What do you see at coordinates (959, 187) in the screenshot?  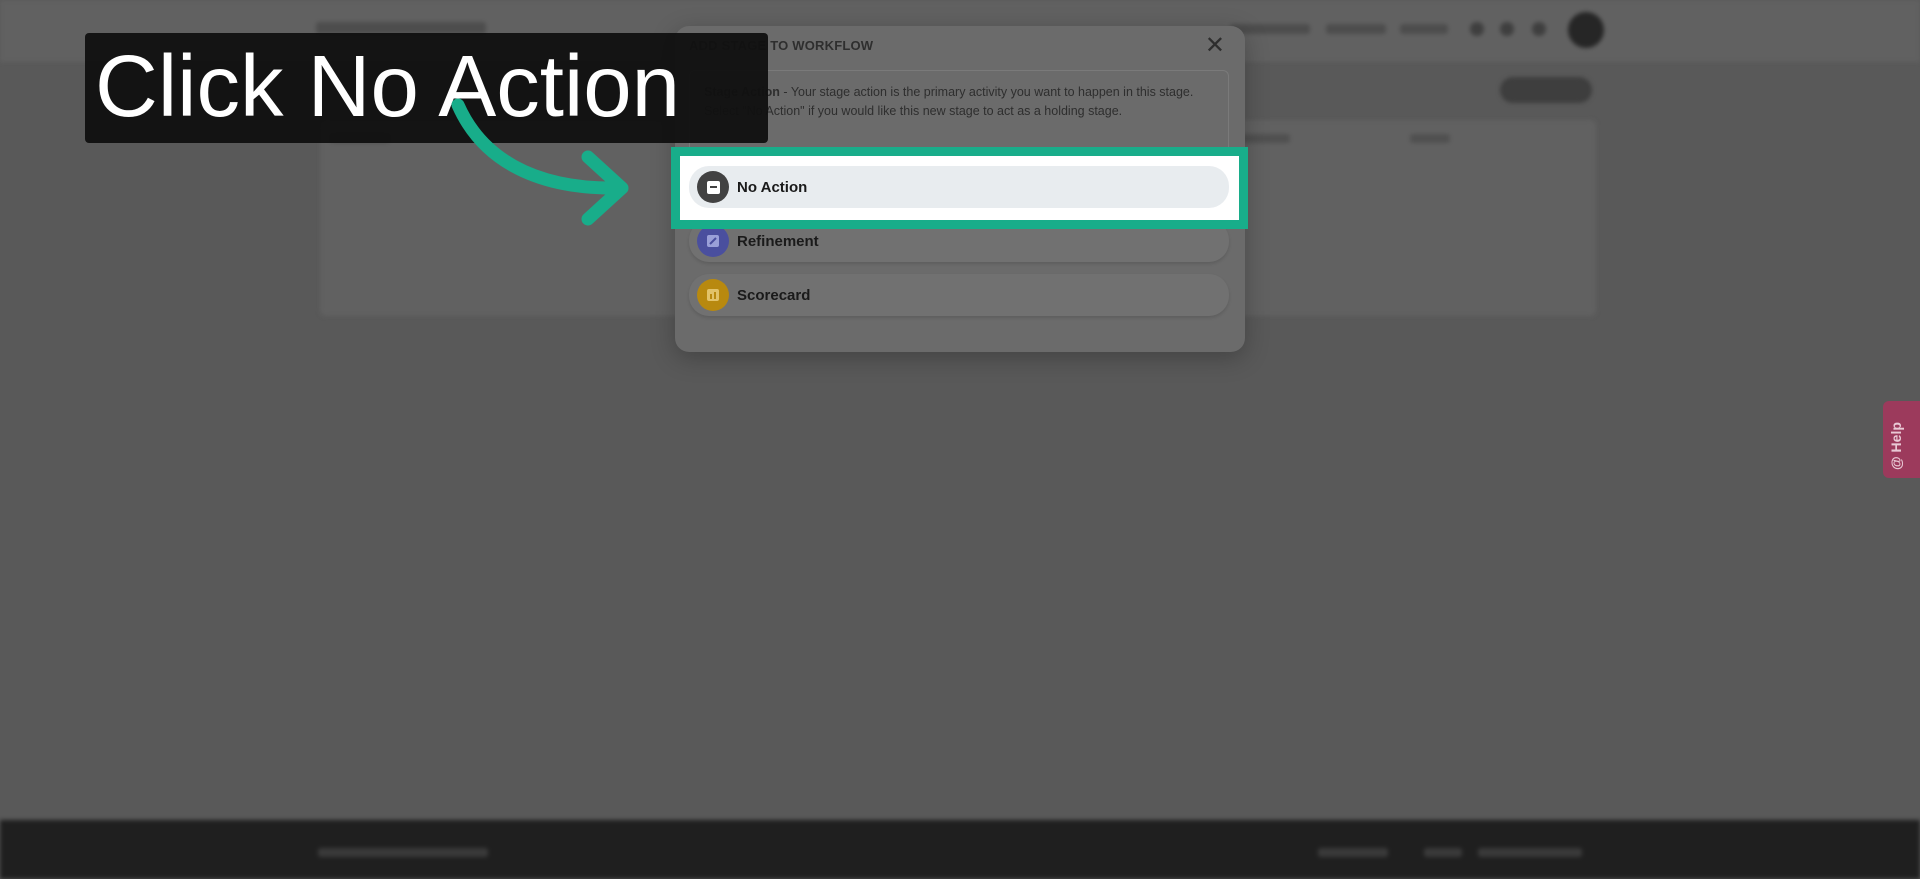 I see `option-no-action: No Action` at bounding box center [959, 187].